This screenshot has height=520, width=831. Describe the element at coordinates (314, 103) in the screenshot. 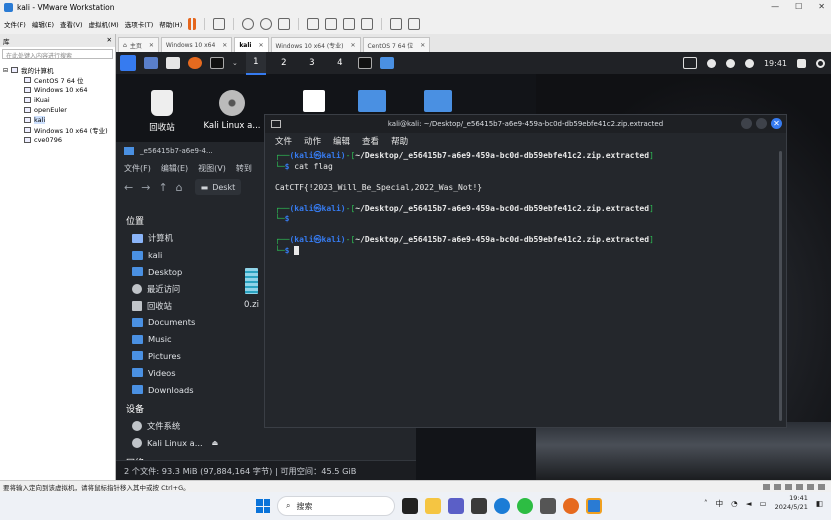

I see `desktop-icon-unnamed` at that location.